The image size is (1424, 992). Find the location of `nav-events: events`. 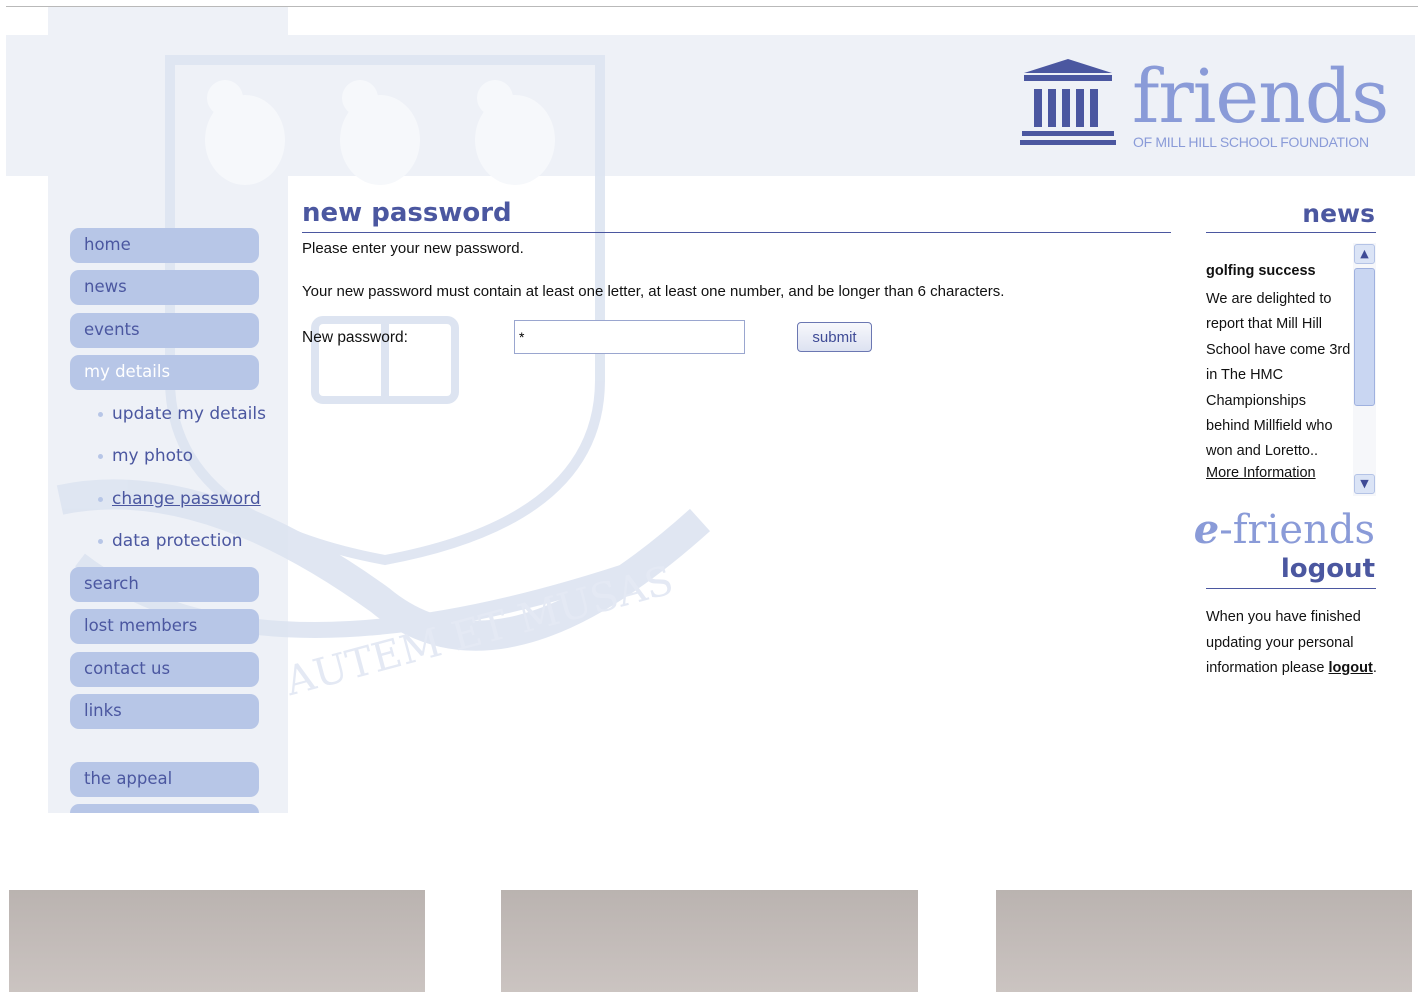

nav-events: events is located at coordinates (164, 330).